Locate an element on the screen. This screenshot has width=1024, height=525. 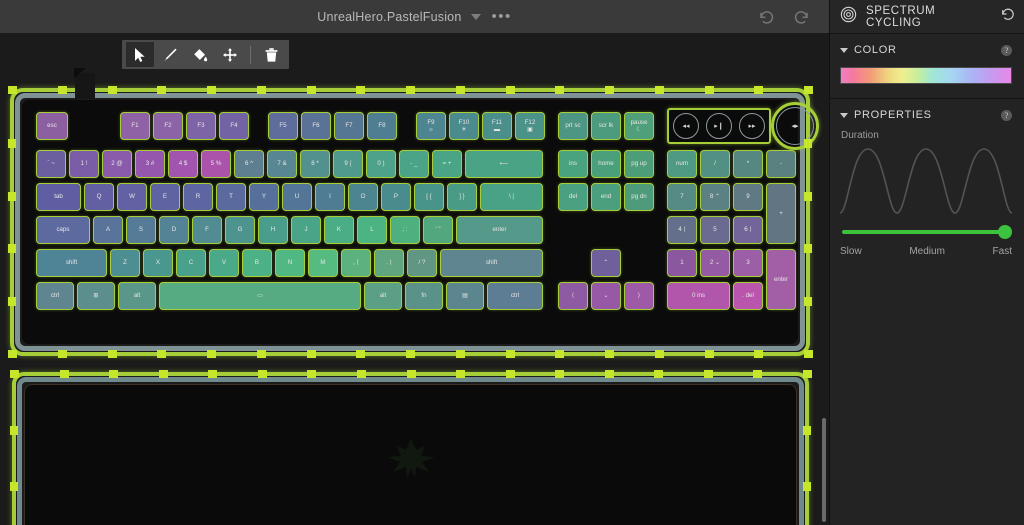
color-section-header: COLOR ? is located at coordinates (926, 50).